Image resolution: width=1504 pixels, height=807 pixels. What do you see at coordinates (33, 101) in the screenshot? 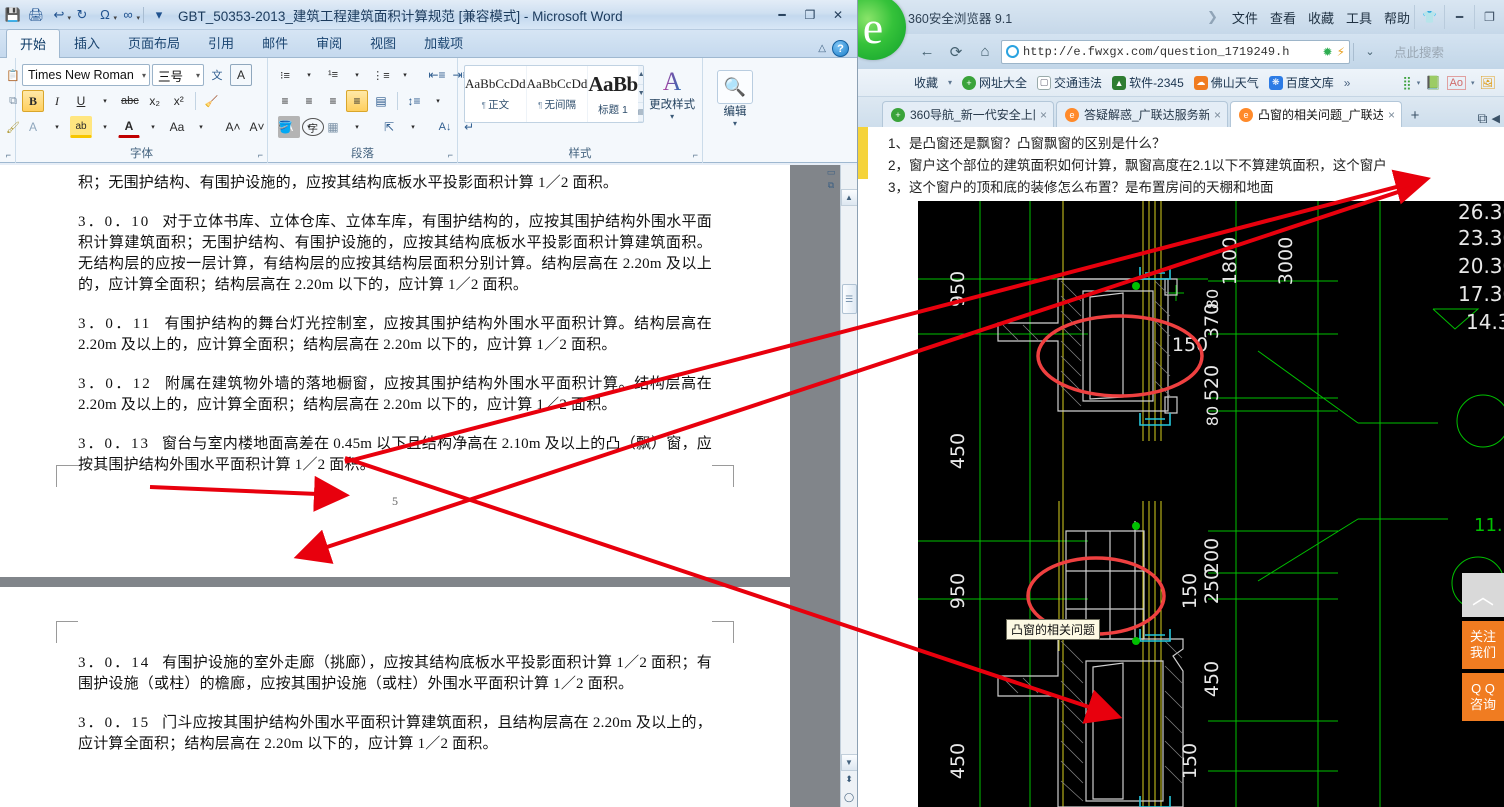
I see `bold-button: B` at bounding box center [33, 101].